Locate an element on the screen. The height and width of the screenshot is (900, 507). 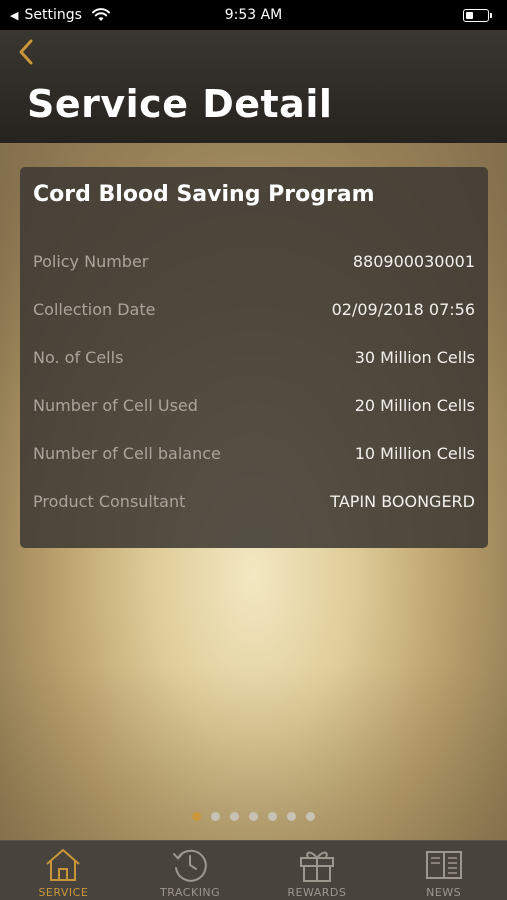
chevron-left-icon is located at coordinates (26, 52).